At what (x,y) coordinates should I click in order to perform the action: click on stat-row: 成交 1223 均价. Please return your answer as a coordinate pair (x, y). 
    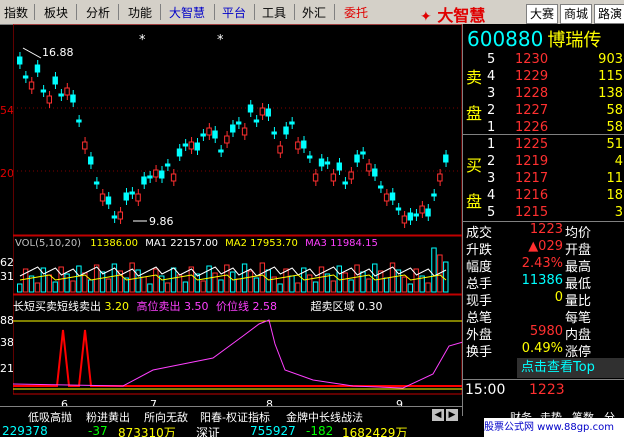
    Looking at the image, I should click on (543, 231).